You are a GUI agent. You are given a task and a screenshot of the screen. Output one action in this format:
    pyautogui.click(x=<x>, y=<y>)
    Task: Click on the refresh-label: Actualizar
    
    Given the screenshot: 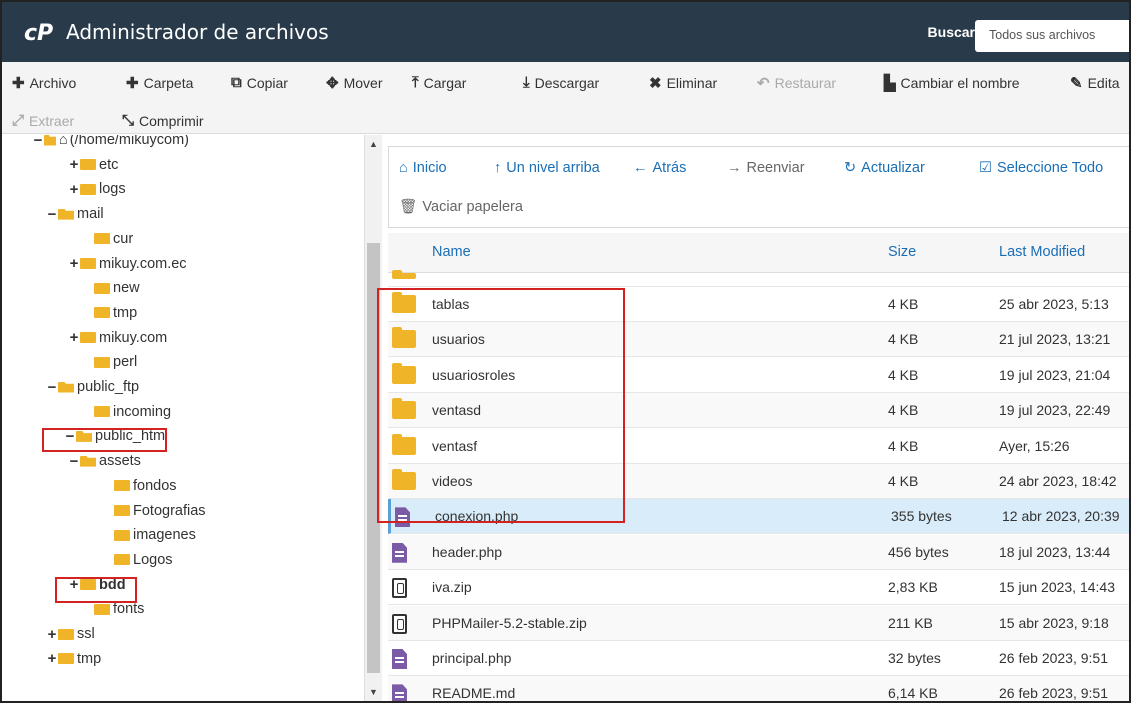 What is the action you would take?
    pyautogui.click(x=893, y=168)
    